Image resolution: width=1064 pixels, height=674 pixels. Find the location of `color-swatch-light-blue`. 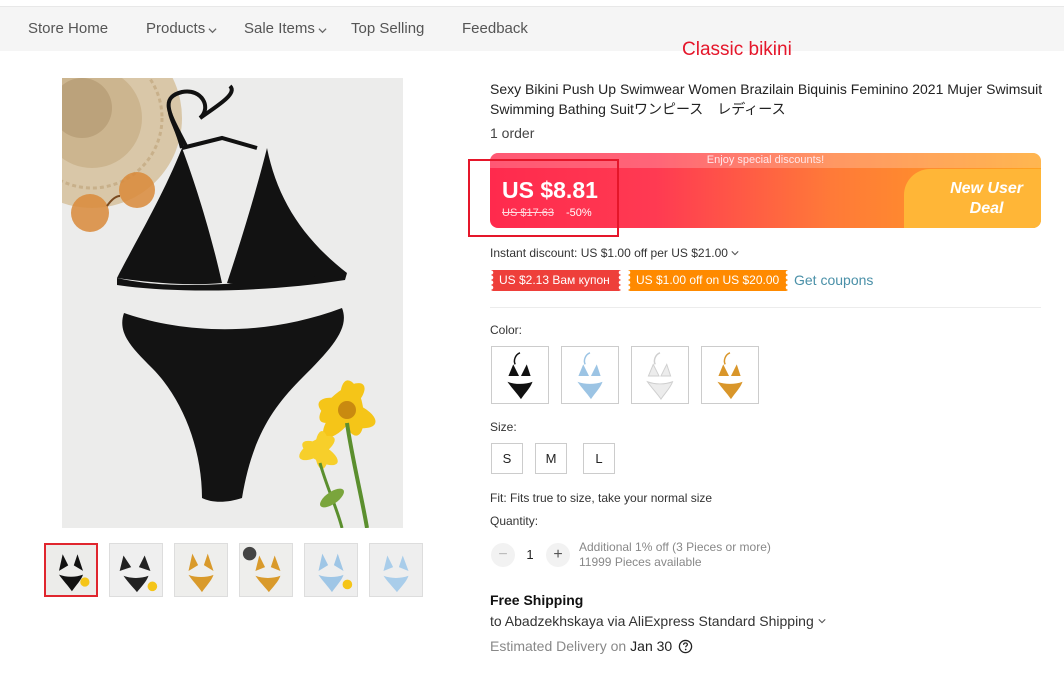

color-swatch-light-blue is located at coordinates (590, 375).